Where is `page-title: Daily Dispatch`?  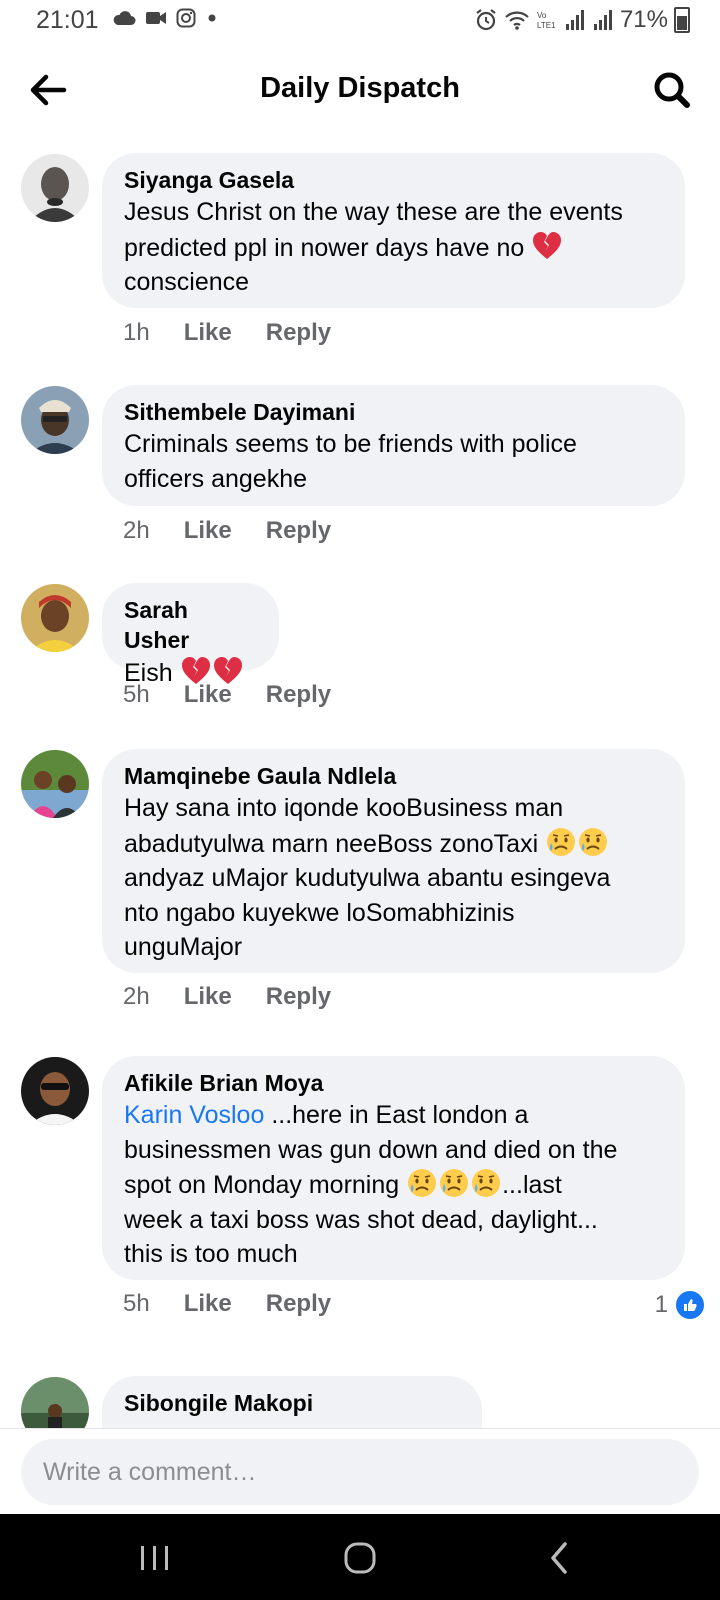
page-title: Daily Dispatch is located at coordinates (360, 88).